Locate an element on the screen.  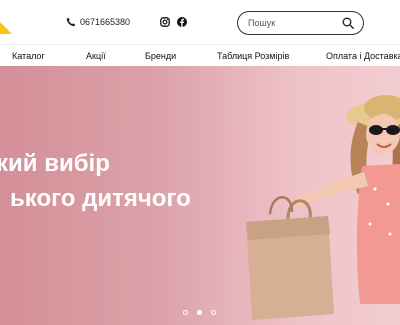
nav-item-brands: Бренди is located at coordinates (160, 56).